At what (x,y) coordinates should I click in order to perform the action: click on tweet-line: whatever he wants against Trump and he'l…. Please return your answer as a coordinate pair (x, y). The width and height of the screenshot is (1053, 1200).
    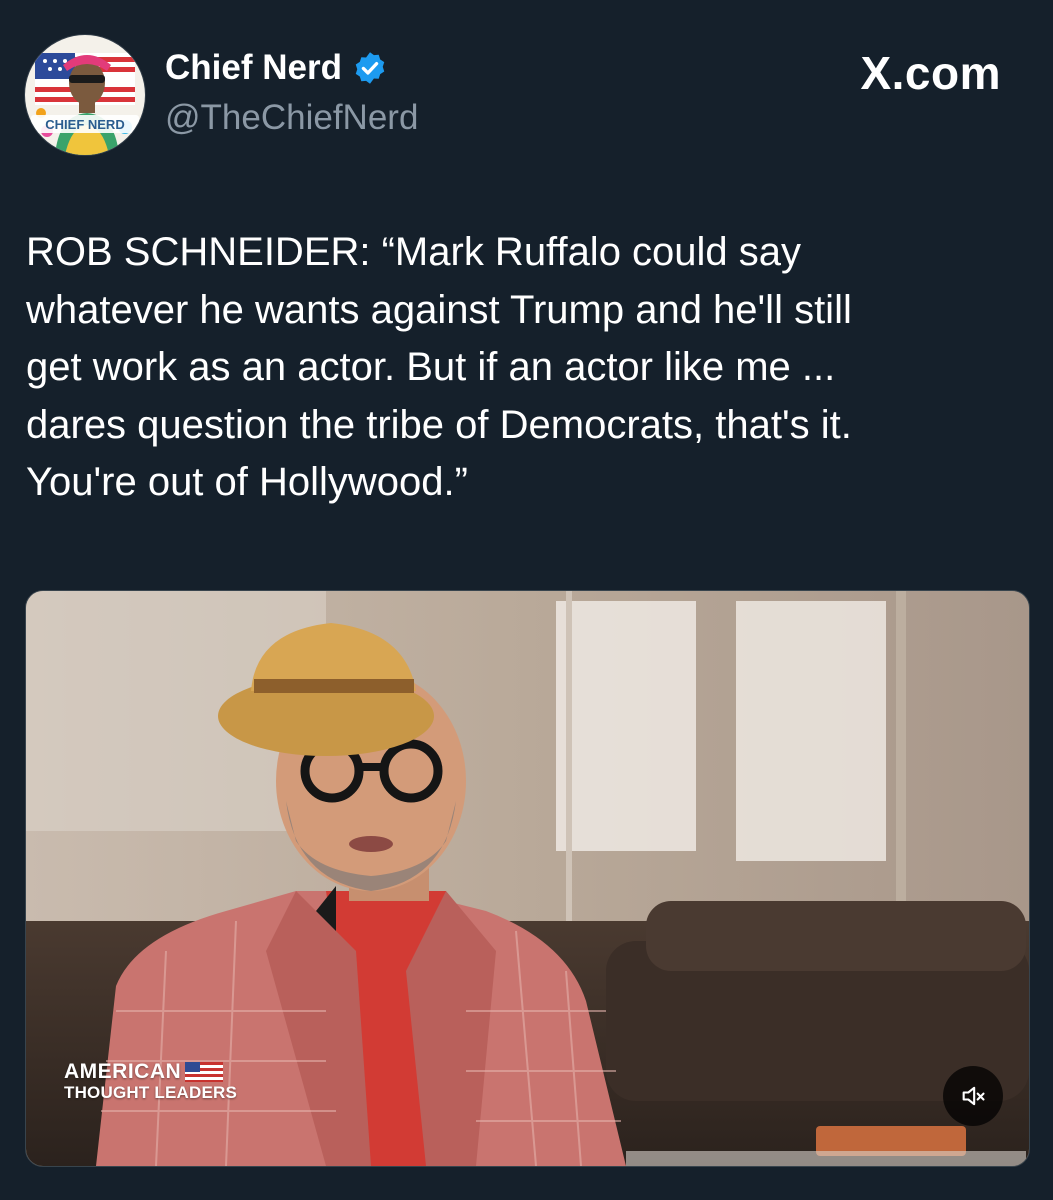
    Looking at the image, I should click on (439, 309).